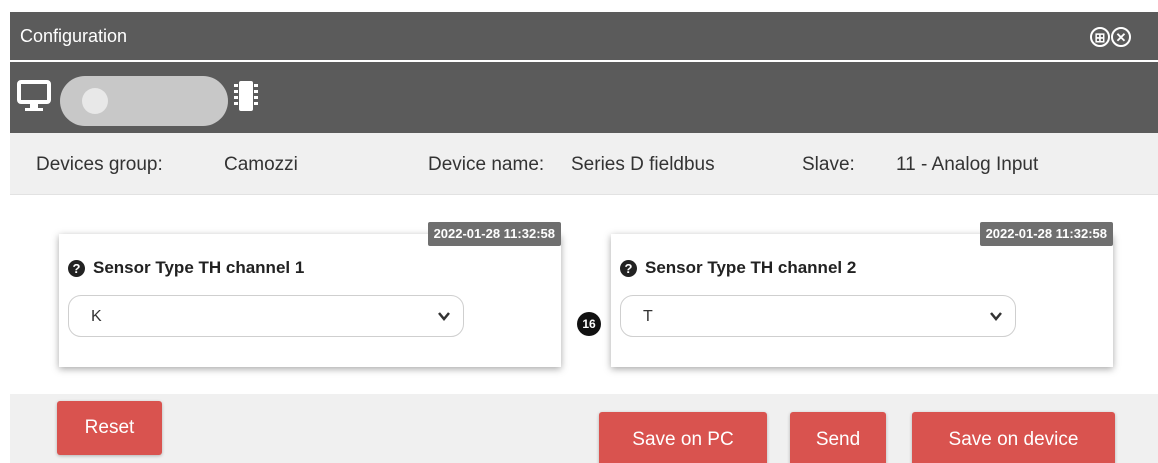 The height and width of the screenshot is (463, 1158). Describe the element at coordinates (589, 324) in the screenshot. I see `step-marker: 16` at that location.